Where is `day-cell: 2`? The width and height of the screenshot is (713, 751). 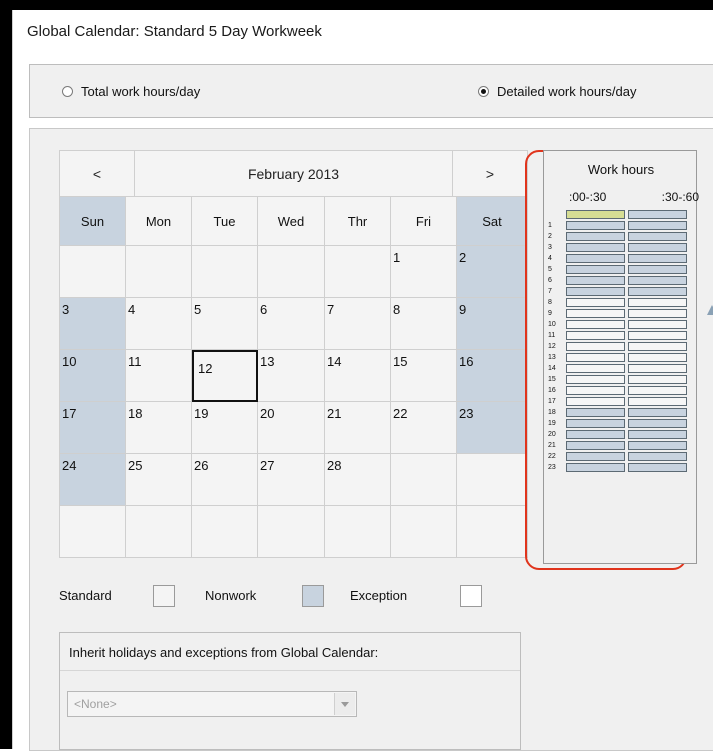
day-cell: 2 is located at coordinates (492, 272).